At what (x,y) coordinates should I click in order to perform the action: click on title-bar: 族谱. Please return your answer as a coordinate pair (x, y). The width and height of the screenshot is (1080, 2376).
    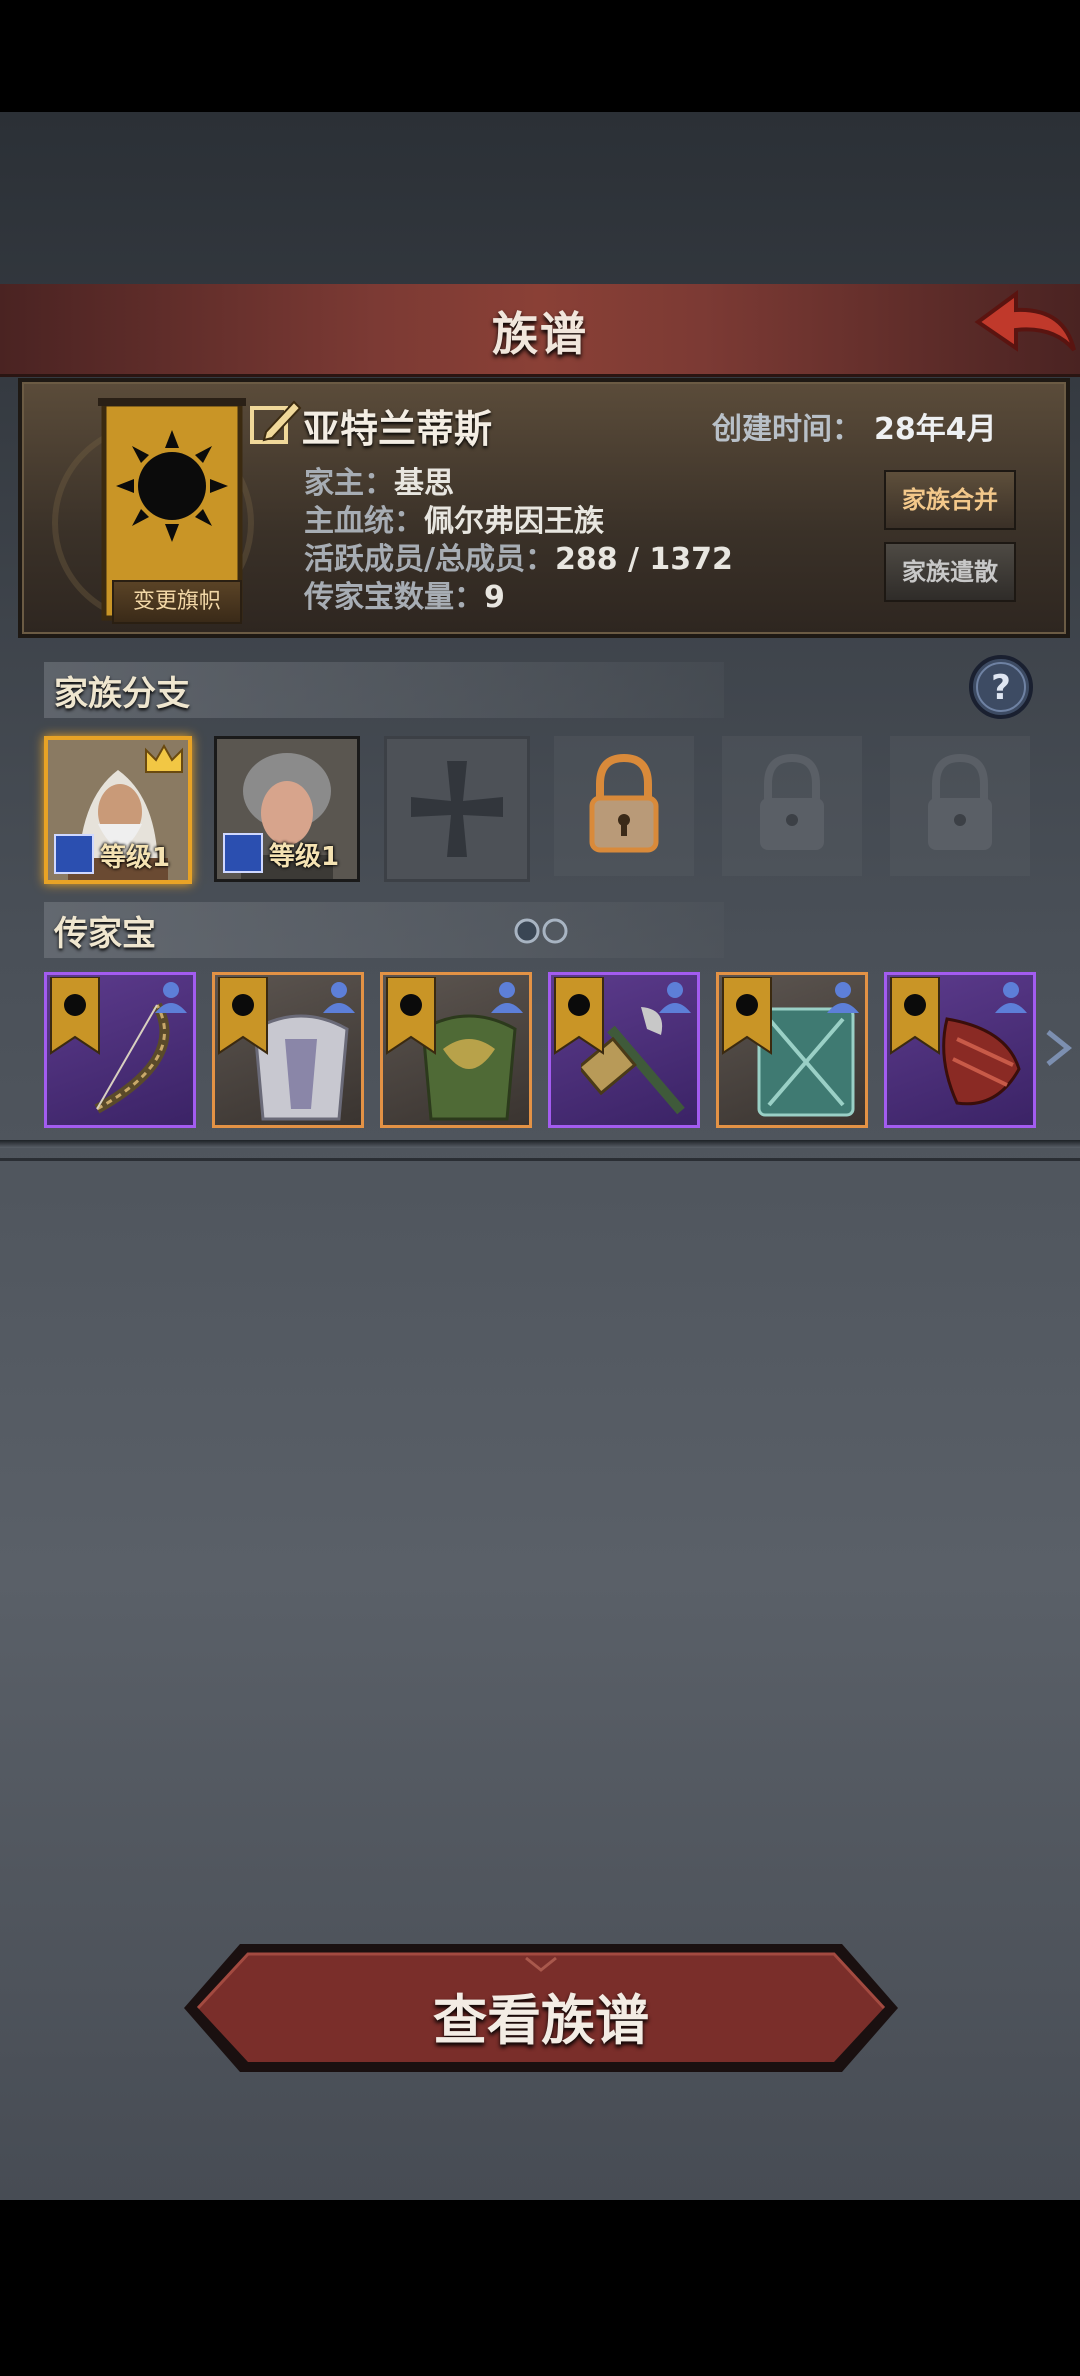
    Looking at the image, I should click on (540, 330).